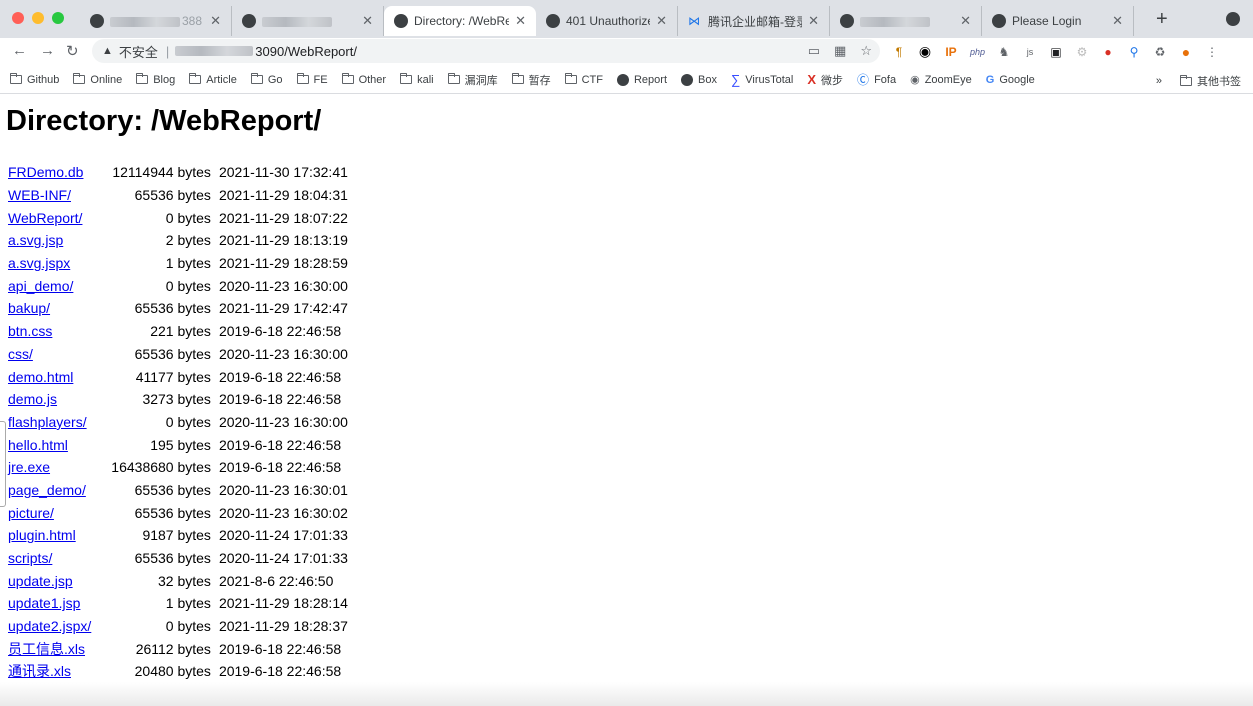 Image resolution: width=1253 pixels, height=706 pixels. Describe the element at coordinates (417, 79) in the screenshot. I see `bookmark-kali: kali` at that location.